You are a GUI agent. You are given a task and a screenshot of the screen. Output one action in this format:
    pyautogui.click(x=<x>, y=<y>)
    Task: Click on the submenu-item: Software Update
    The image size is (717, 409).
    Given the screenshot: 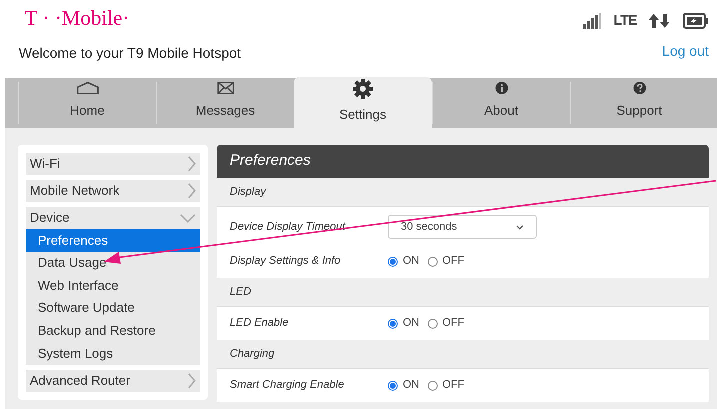 What is the action you would take?
    pyautogui.click(x=113, y=308)
    